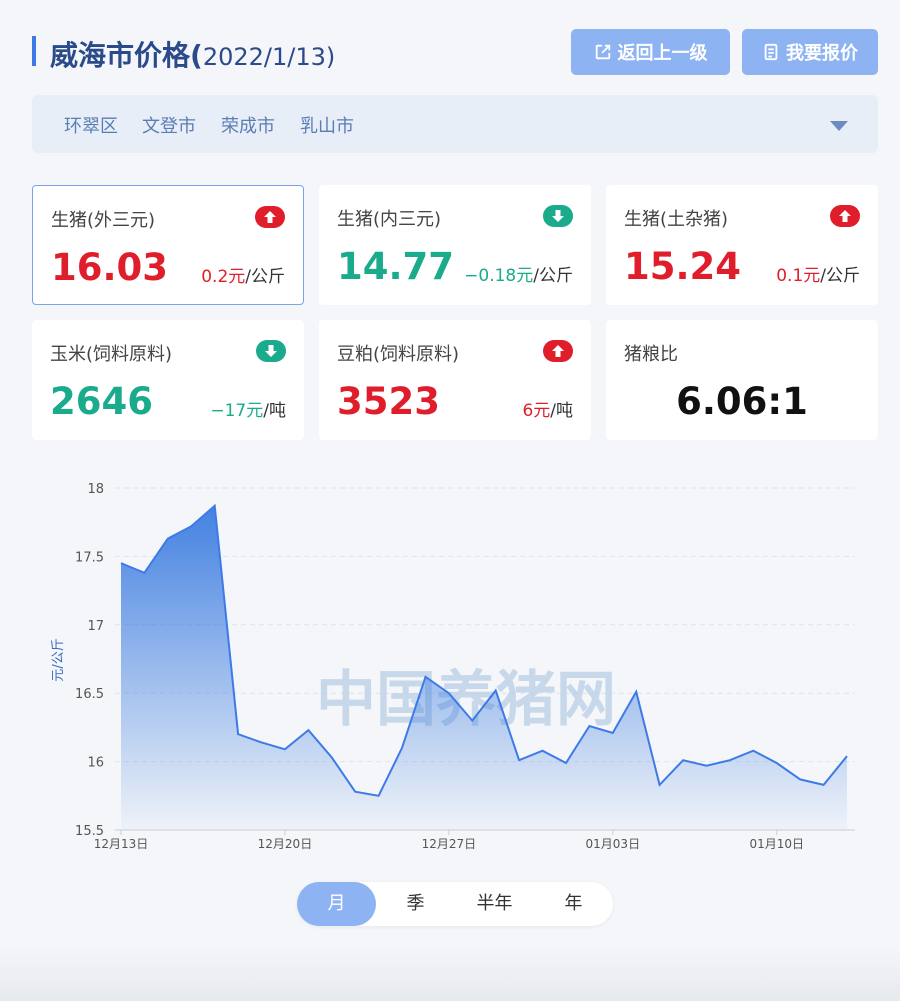 The width and height of the screenshot is (900, 1001). I want to click on price-card-pig-grain-ratio: 猪粮比 6.06:1, so click(742, 380).